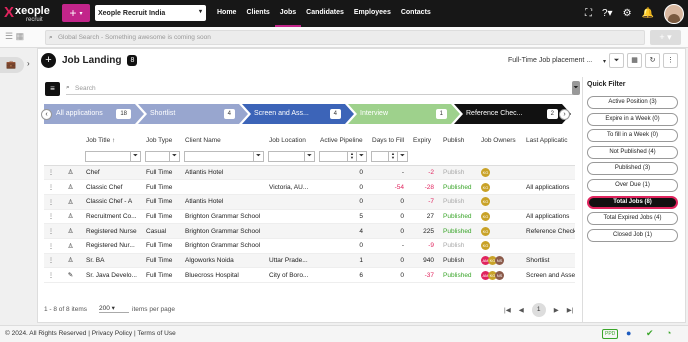 The width and height of the screenshot is (688, 342). Describe the element at coordinates (632, 136) in the screenshot. I see `quick-filter-item: To fill in a Week (0)` at that location.